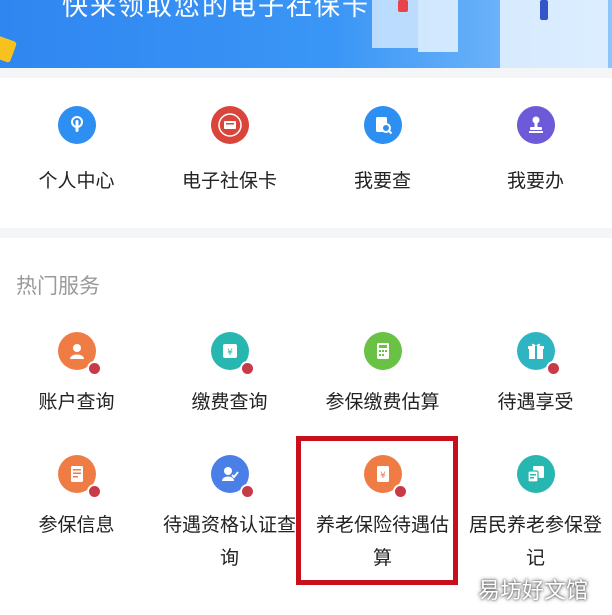 This screenshot has height=615, width=612. Describe the element at coordinates (535, 125) in the screenshot. I see `stamp-icon` at that location.